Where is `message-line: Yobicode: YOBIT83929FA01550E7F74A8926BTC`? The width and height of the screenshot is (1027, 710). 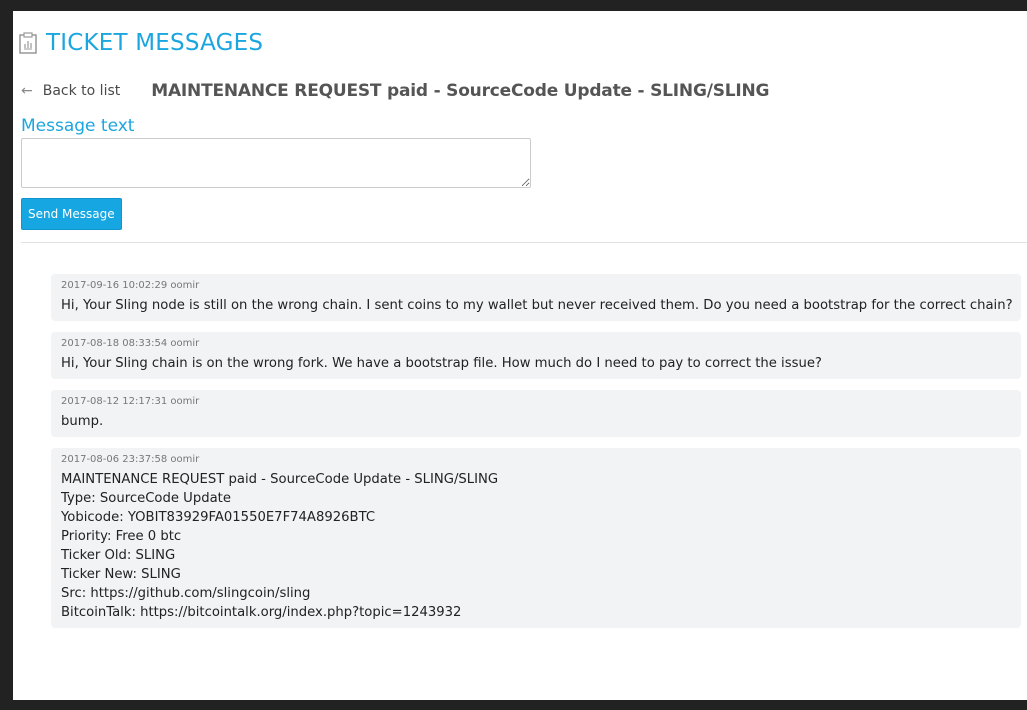 message-line: Yobicode: YOBIT83929FA01550E7F74A8926BTC is located at coordinates (218, 517).